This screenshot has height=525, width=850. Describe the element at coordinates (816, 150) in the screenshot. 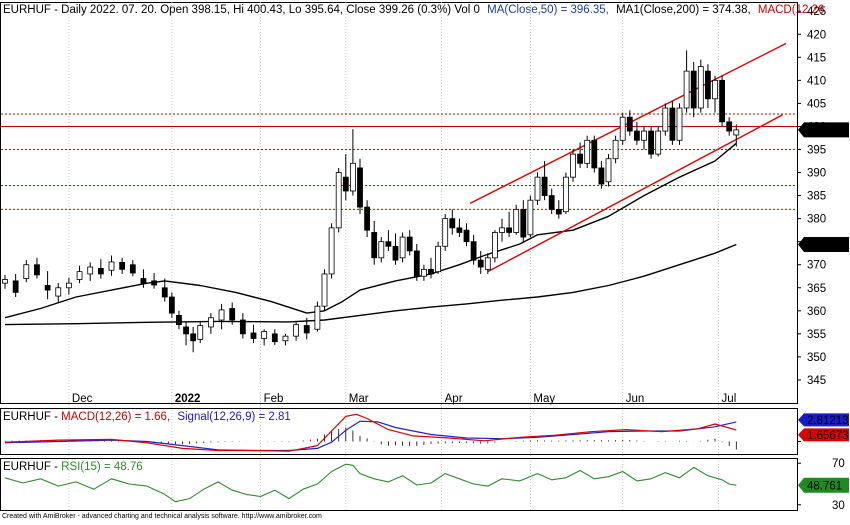

I see `y-tick-label: 395` at that location.